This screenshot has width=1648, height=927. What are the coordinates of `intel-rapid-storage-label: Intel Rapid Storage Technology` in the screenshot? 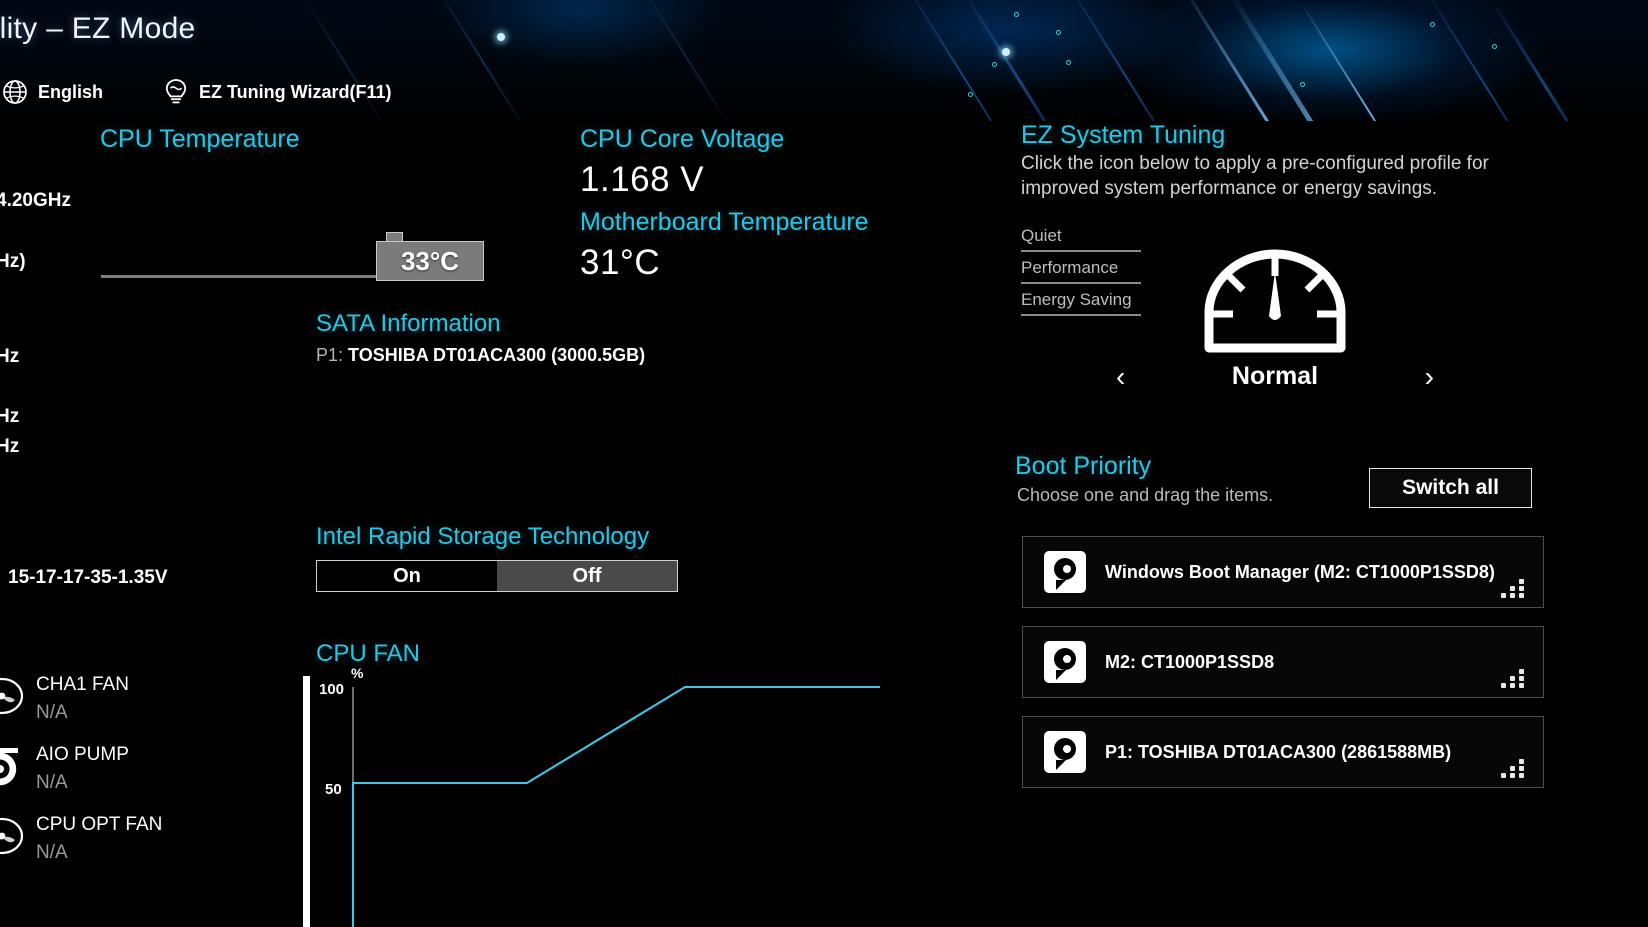 It's located at (483, 536).